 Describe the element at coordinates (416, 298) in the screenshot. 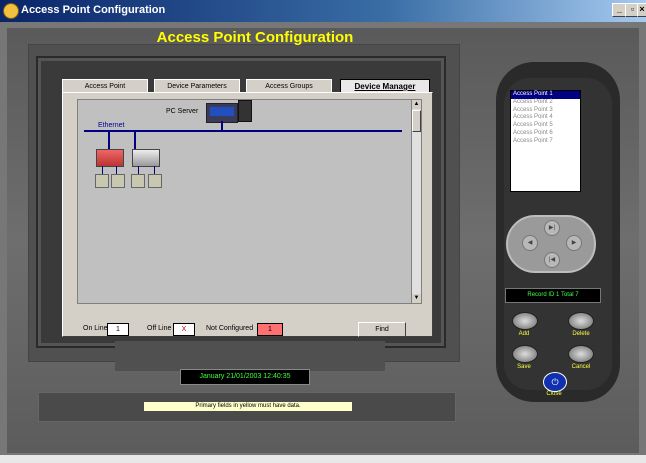

I see `scroll-down-icon: ▼` at that location.